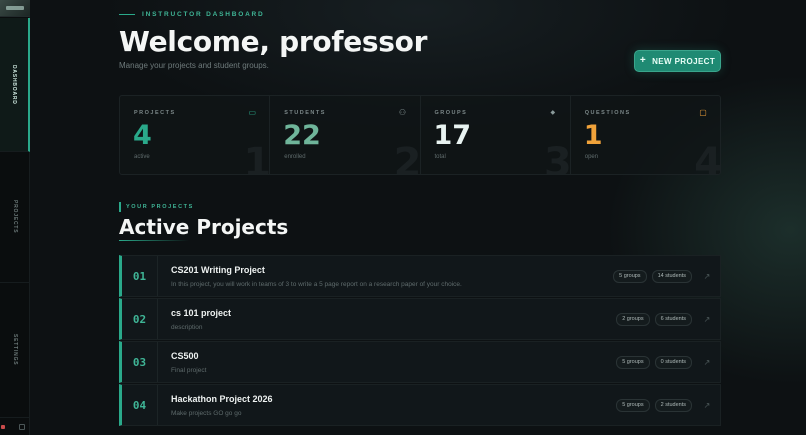  I want to click on stat-ghost-number: 3, so click(557, 157).